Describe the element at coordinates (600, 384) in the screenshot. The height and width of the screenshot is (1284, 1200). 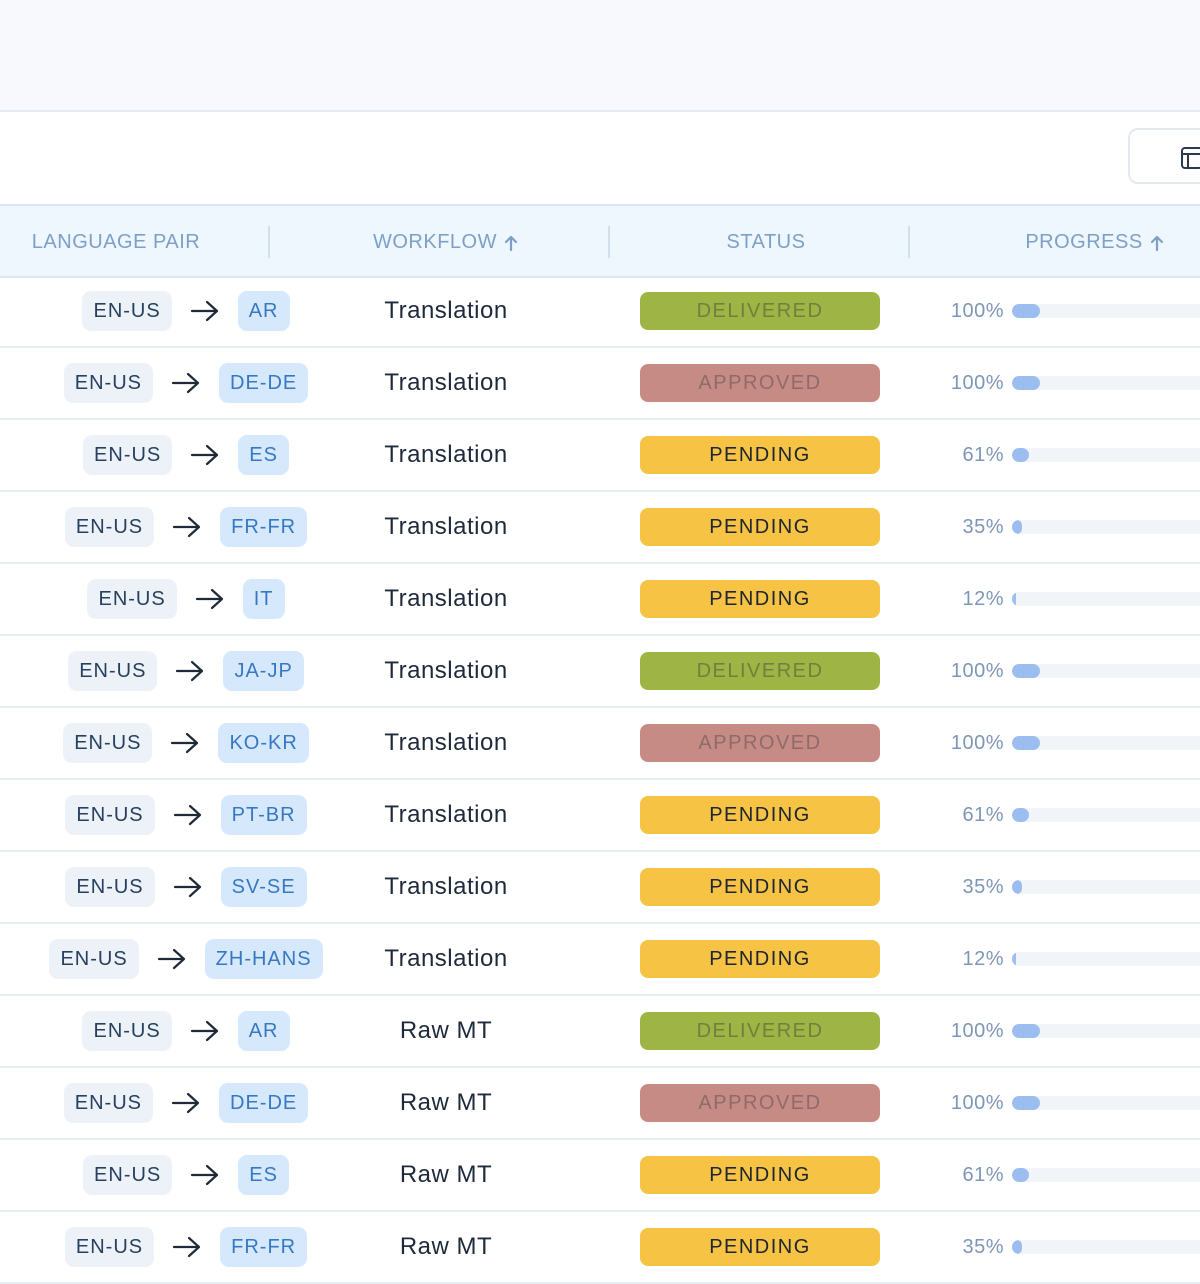
I see `table-row: EN-US DE-DE Translation APPROVED 100%` at that location.